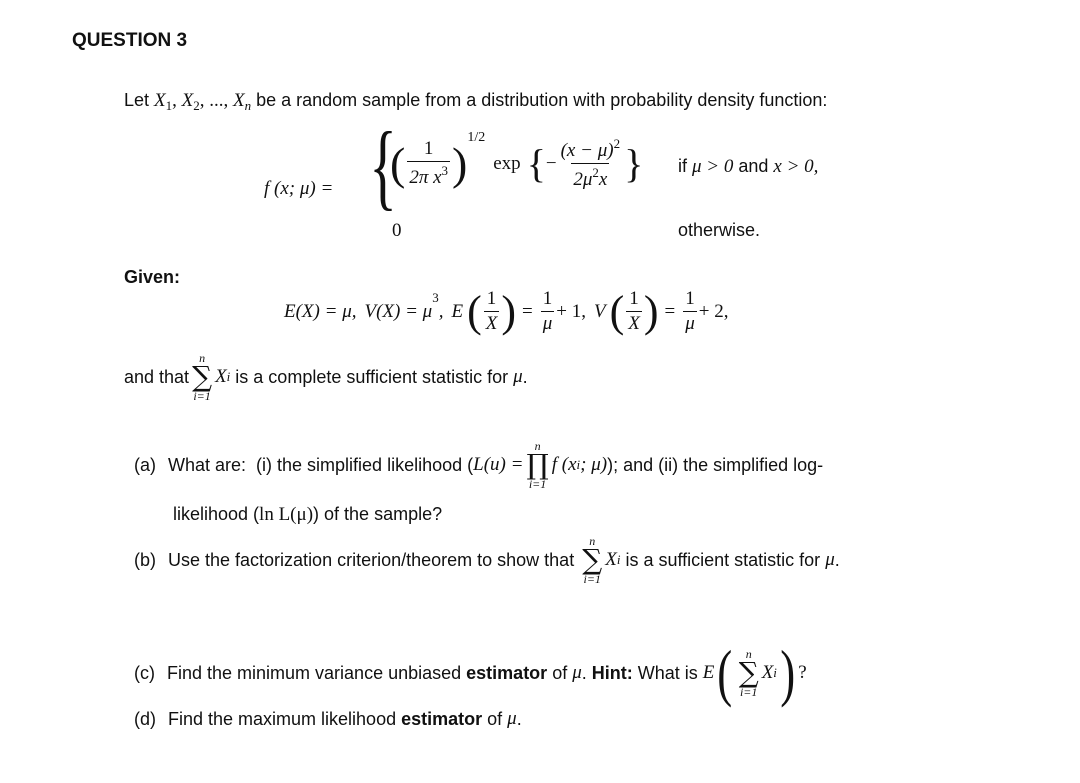 The height and width of the screenshot is (783, 1080). I want to click on part-c-label: (c), so click(144, 672).